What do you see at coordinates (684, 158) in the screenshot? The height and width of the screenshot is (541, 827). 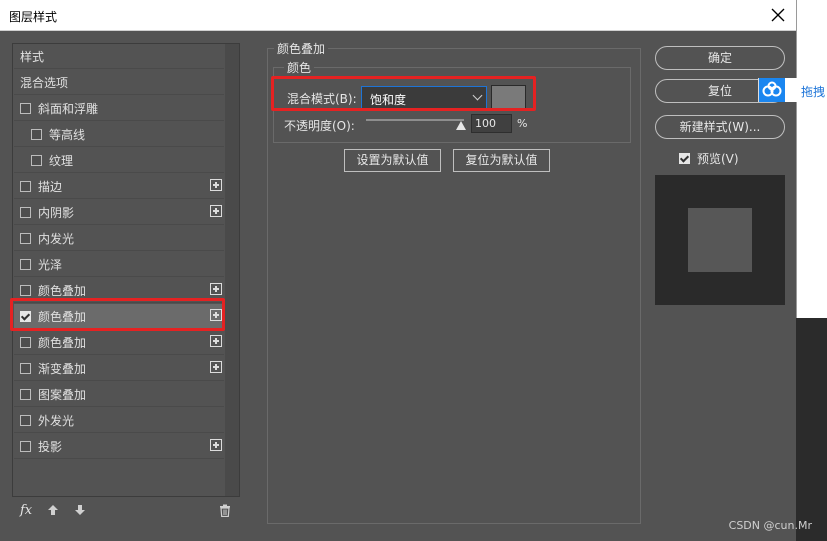 I see `preview-checkbox` at bounding box center [684, 158].